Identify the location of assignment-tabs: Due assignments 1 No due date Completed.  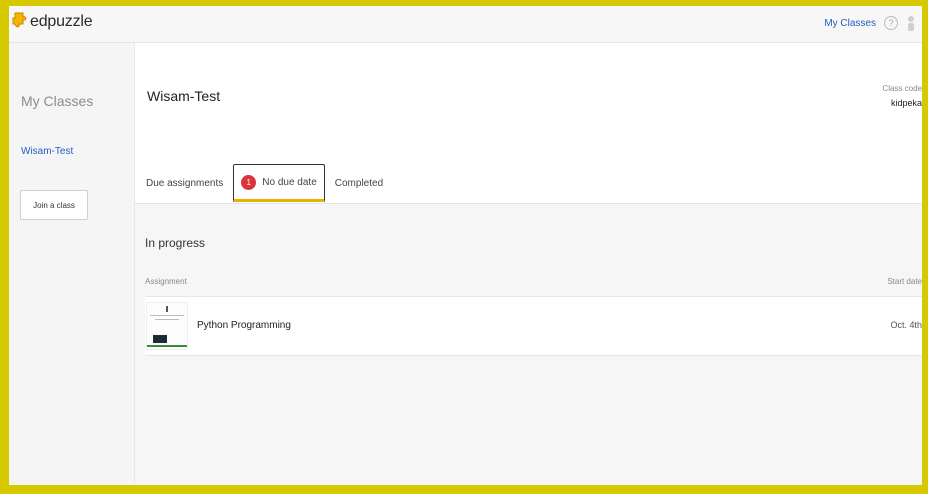
(264, 183).